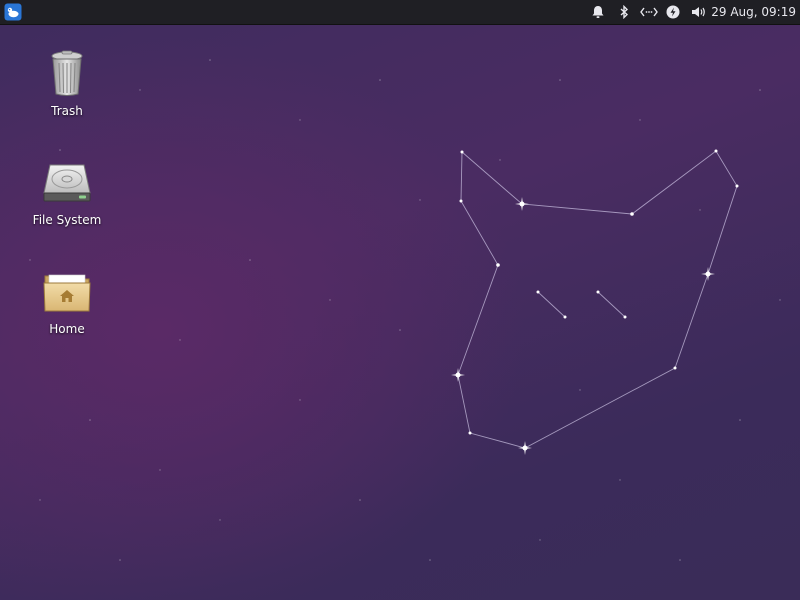  I want to click on desktop-icon-home: Home, so click(67, 301).